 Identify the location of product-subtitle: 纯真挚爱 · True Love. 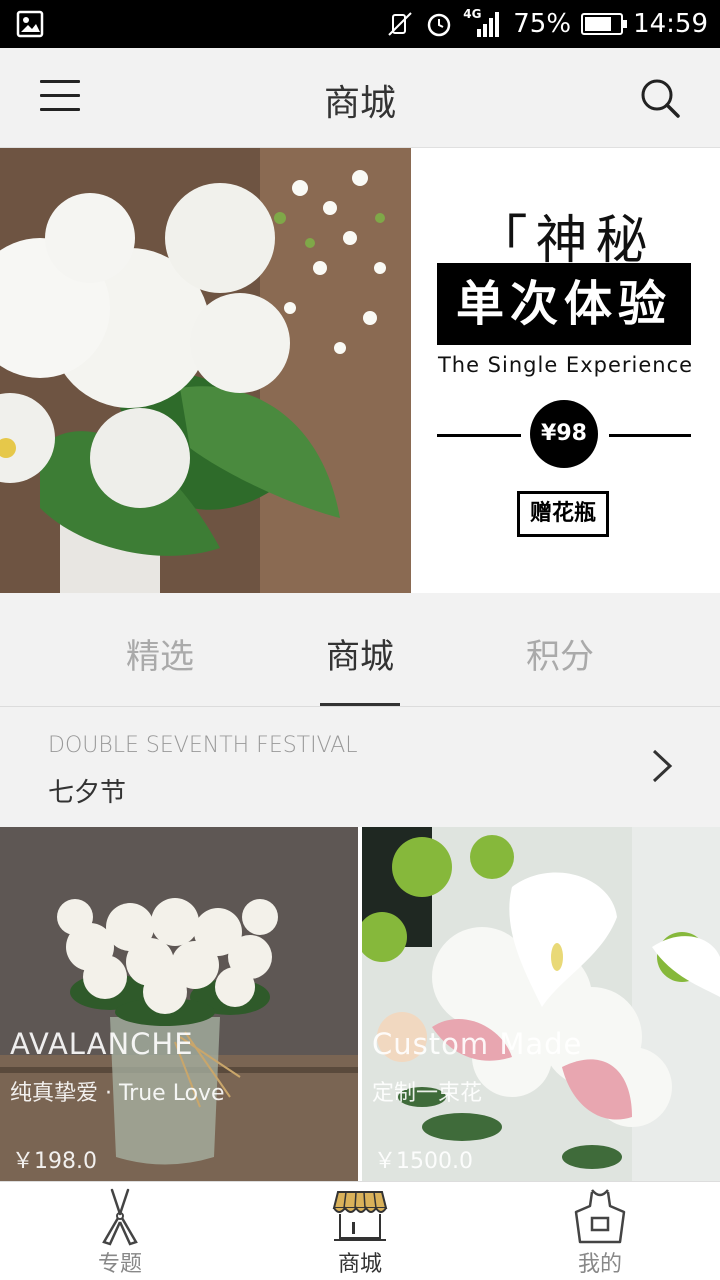
(117, 1093).